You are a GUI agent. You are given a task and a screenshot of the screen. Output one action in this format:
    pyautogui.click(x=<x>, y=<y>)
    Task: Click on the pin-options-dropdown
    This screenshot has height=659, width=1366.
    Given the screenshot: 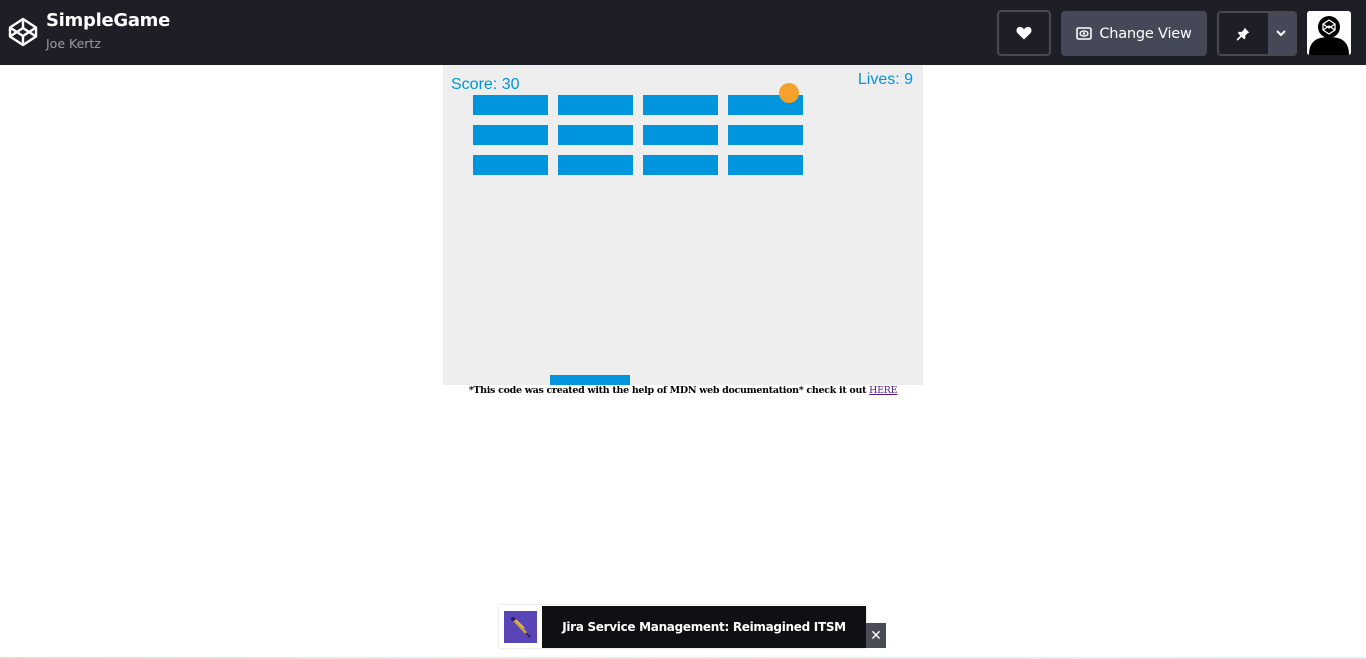 What is the action you would take?
    pyautogui.click(x=1281, y=33)
    